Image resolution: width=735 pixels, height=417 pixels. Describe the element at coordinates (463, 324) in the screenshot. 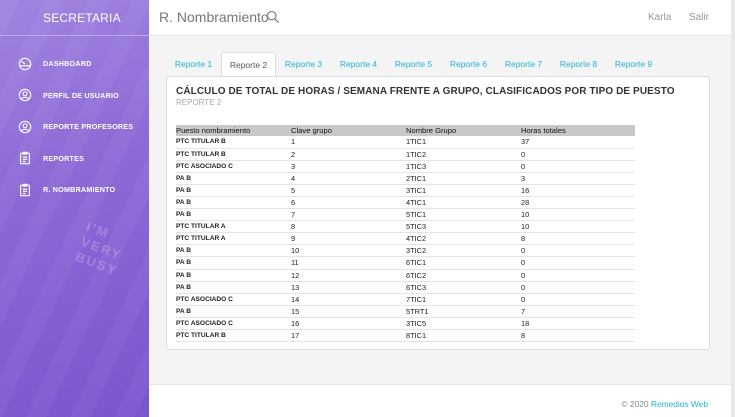

I see `table-cell: 3TIC5` at that location.